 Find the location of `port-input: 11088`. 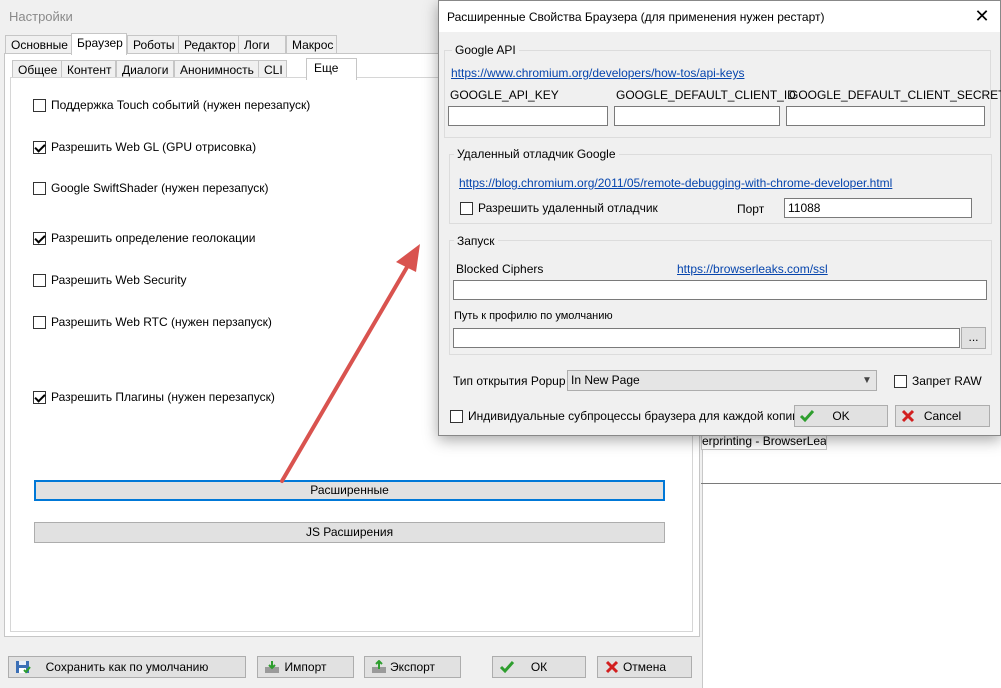

port-input: 11088 is located at coordinates (878, 208).